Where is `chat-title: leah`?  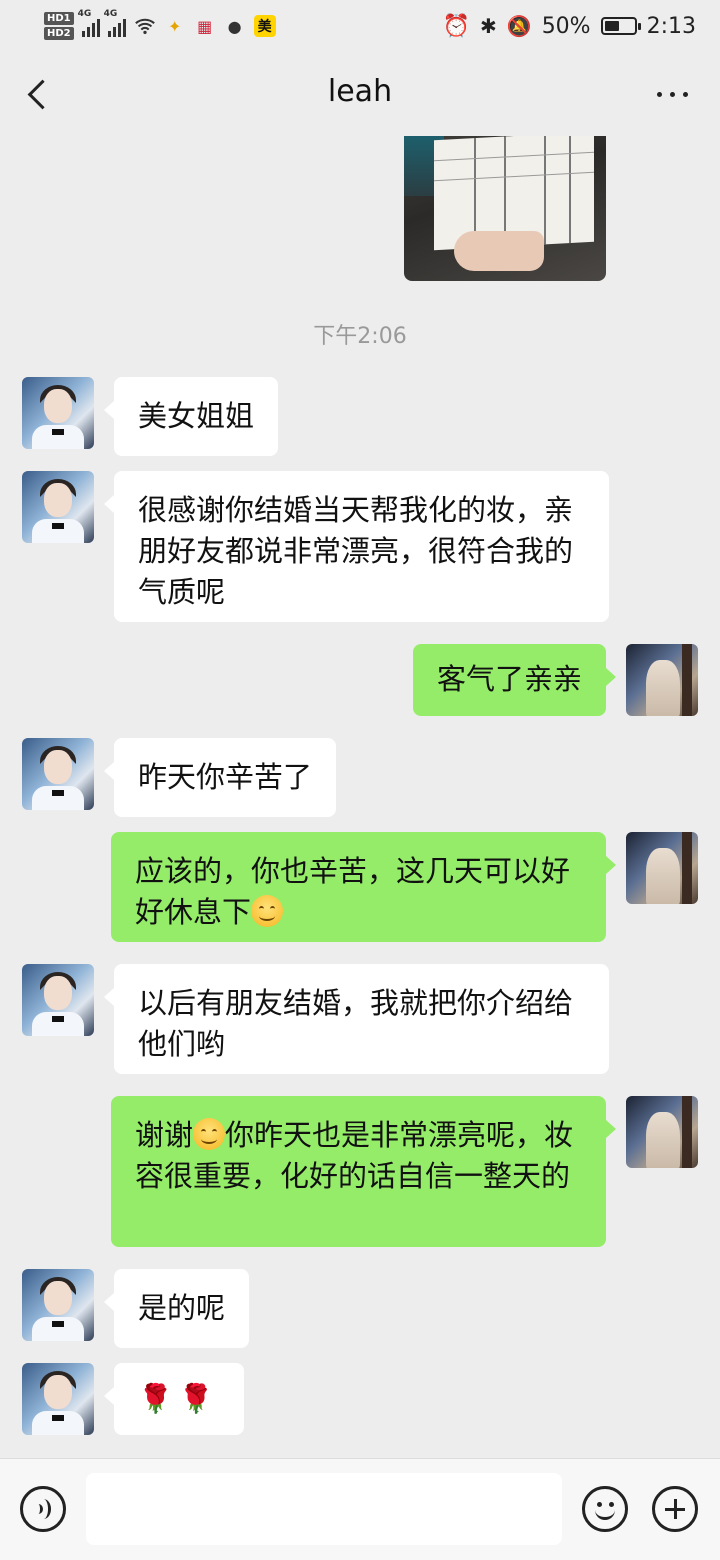 chat-title: leah is located at coordinates (360, 91).